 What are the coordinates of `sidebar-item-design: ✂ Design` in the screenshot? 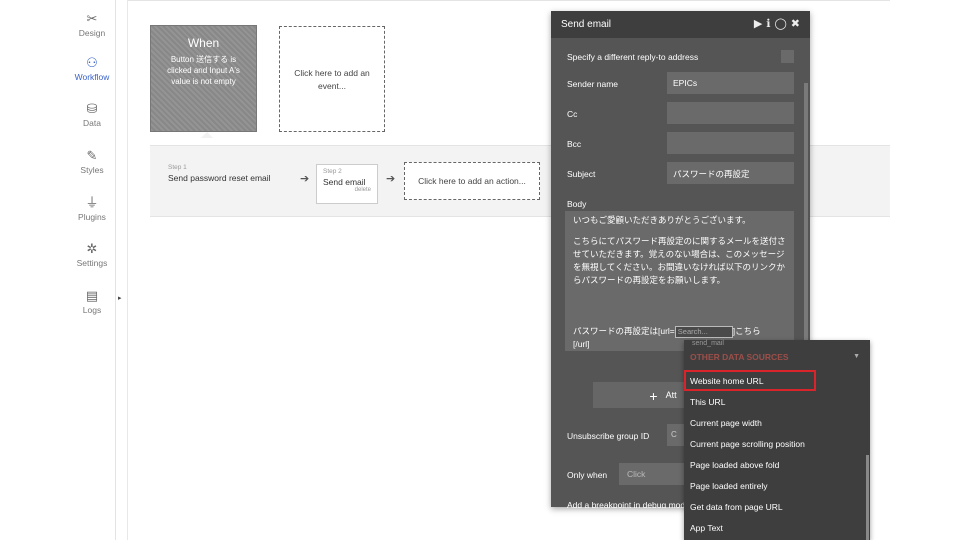 It's located at (92, 32).